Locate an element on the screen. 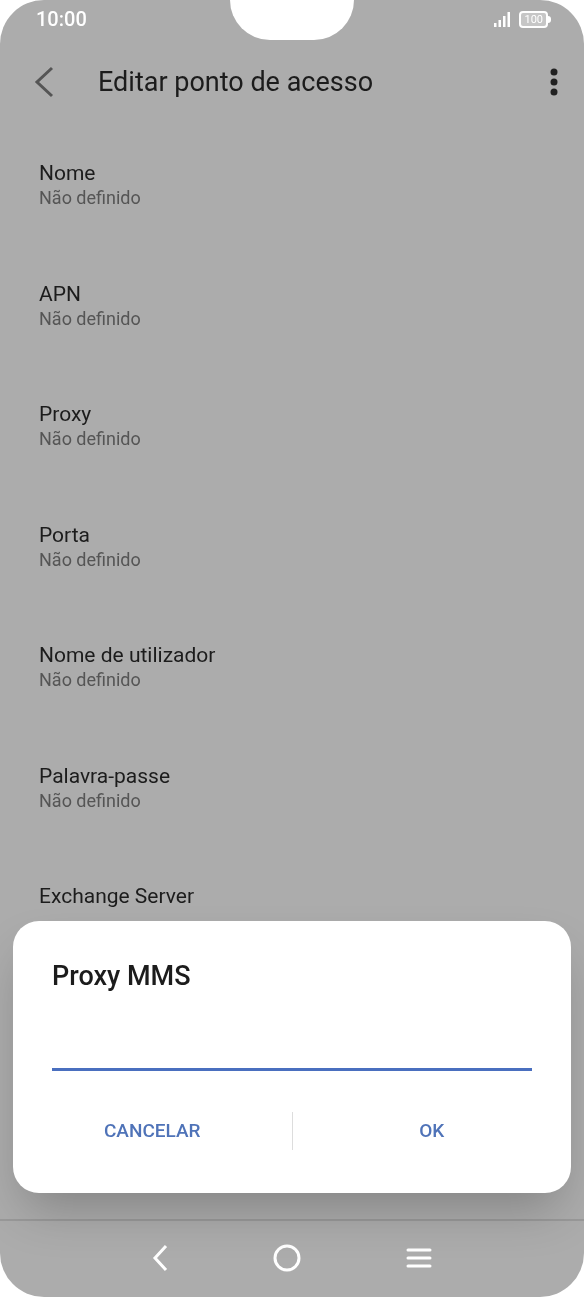 The height and width of the screenshot is (1297, 584). setting-item: Palavra-passe Não definido is located at coordinates (292, 788).